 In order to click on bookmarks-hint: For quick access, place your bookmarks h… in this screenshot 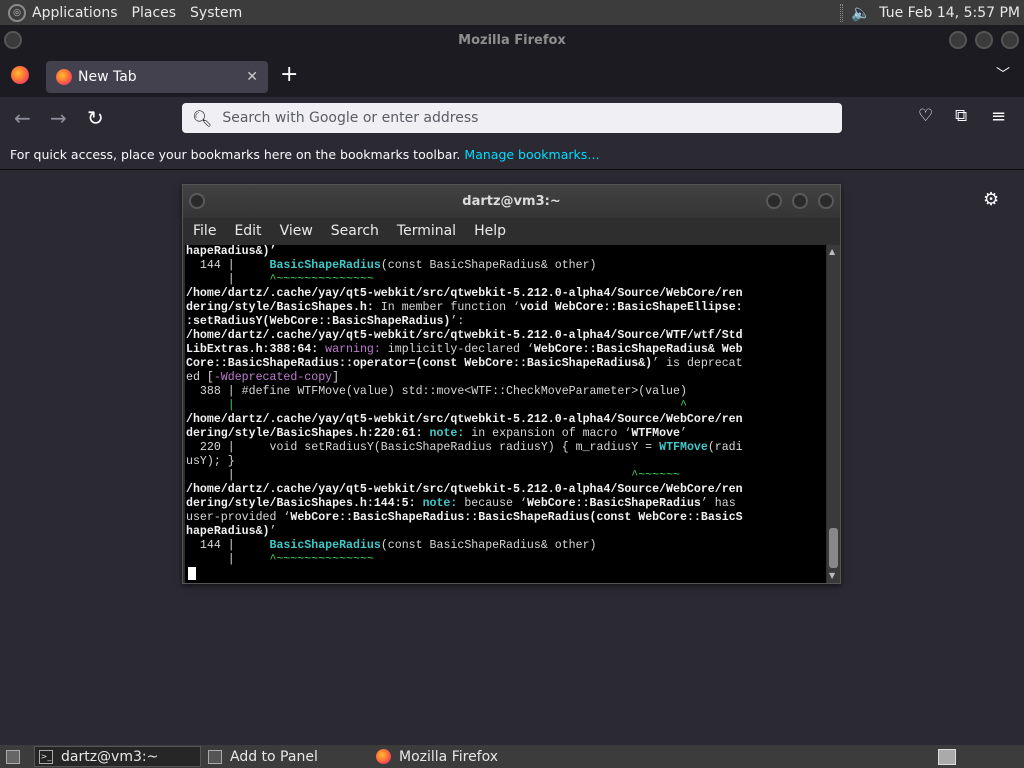, I will do `click(235, 154)`.